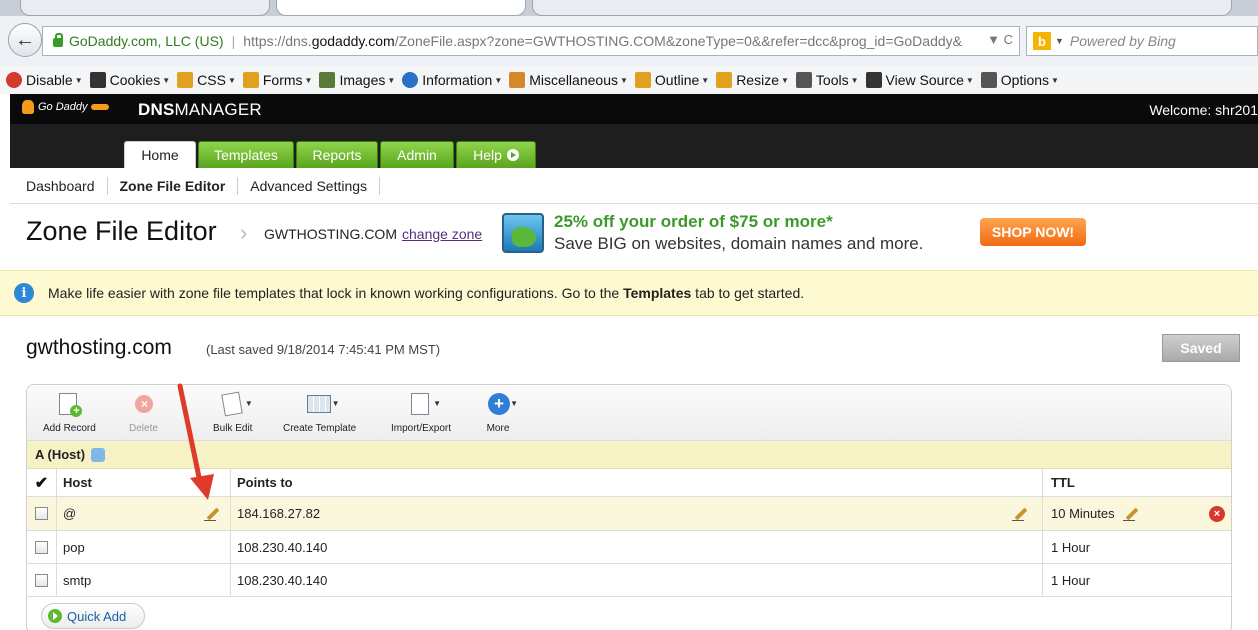 The width and height of the screenshot is (1258, 630). I want to click on help-icon, so click(98, 454).